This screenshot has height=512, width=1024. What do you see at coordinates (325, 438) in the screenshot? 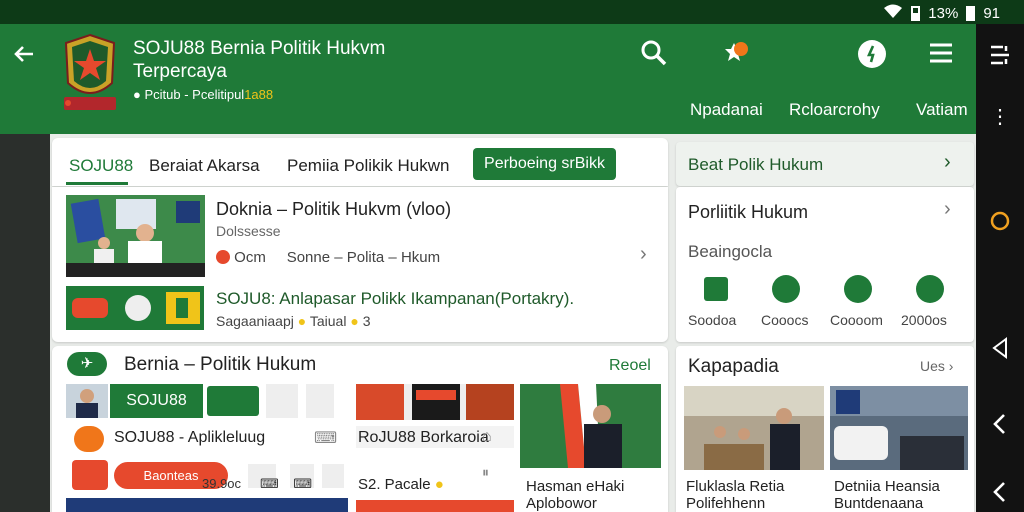
I see `gamepad-icon: ⌨` at bounding box center [325, 438].